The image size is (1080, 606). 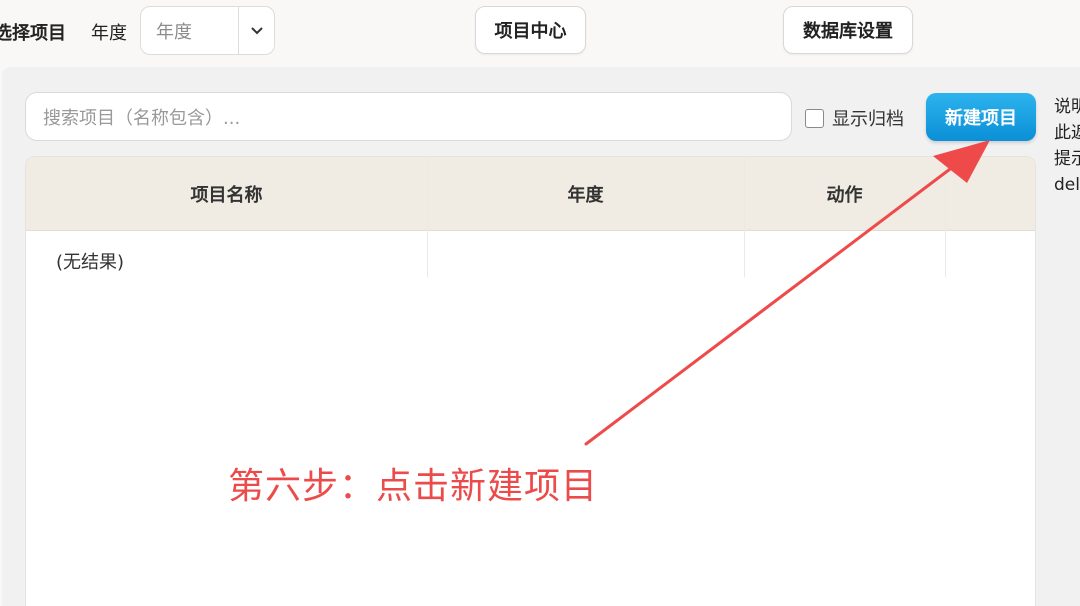 I want to click on column-header-action: 动作, so click(x=844, y=194).